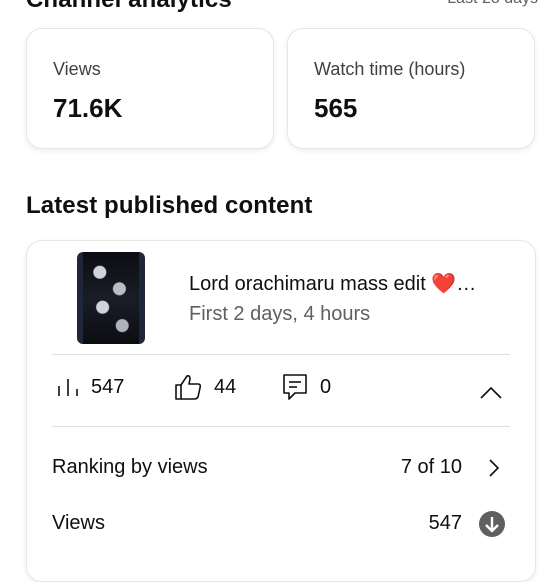  I want to click on comments-count: 0, so click(326, 386).